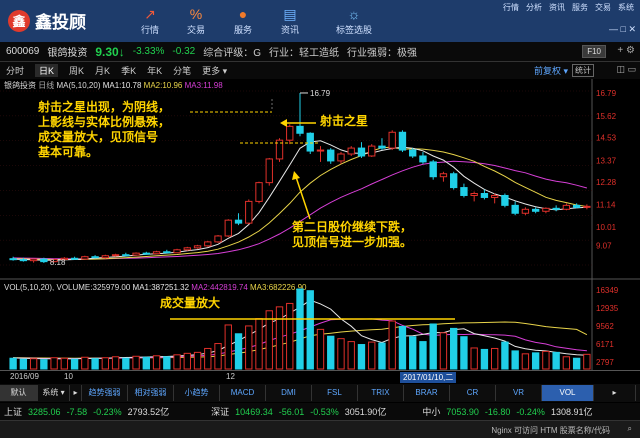 This screenshot has height=438, width=640. I want to click on zx-value: 7053.90, so click(462, 411).